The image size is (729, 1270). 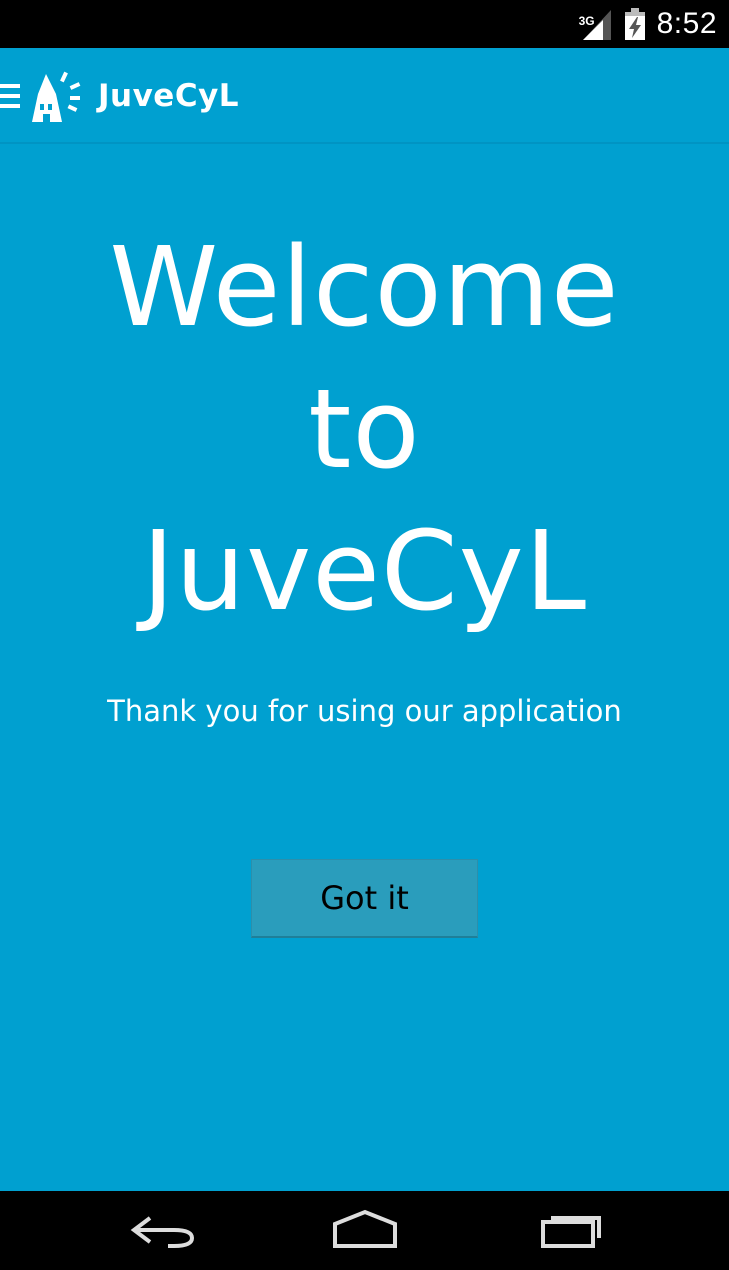 I want to click on home-icon, so click(x=365, y=1230).